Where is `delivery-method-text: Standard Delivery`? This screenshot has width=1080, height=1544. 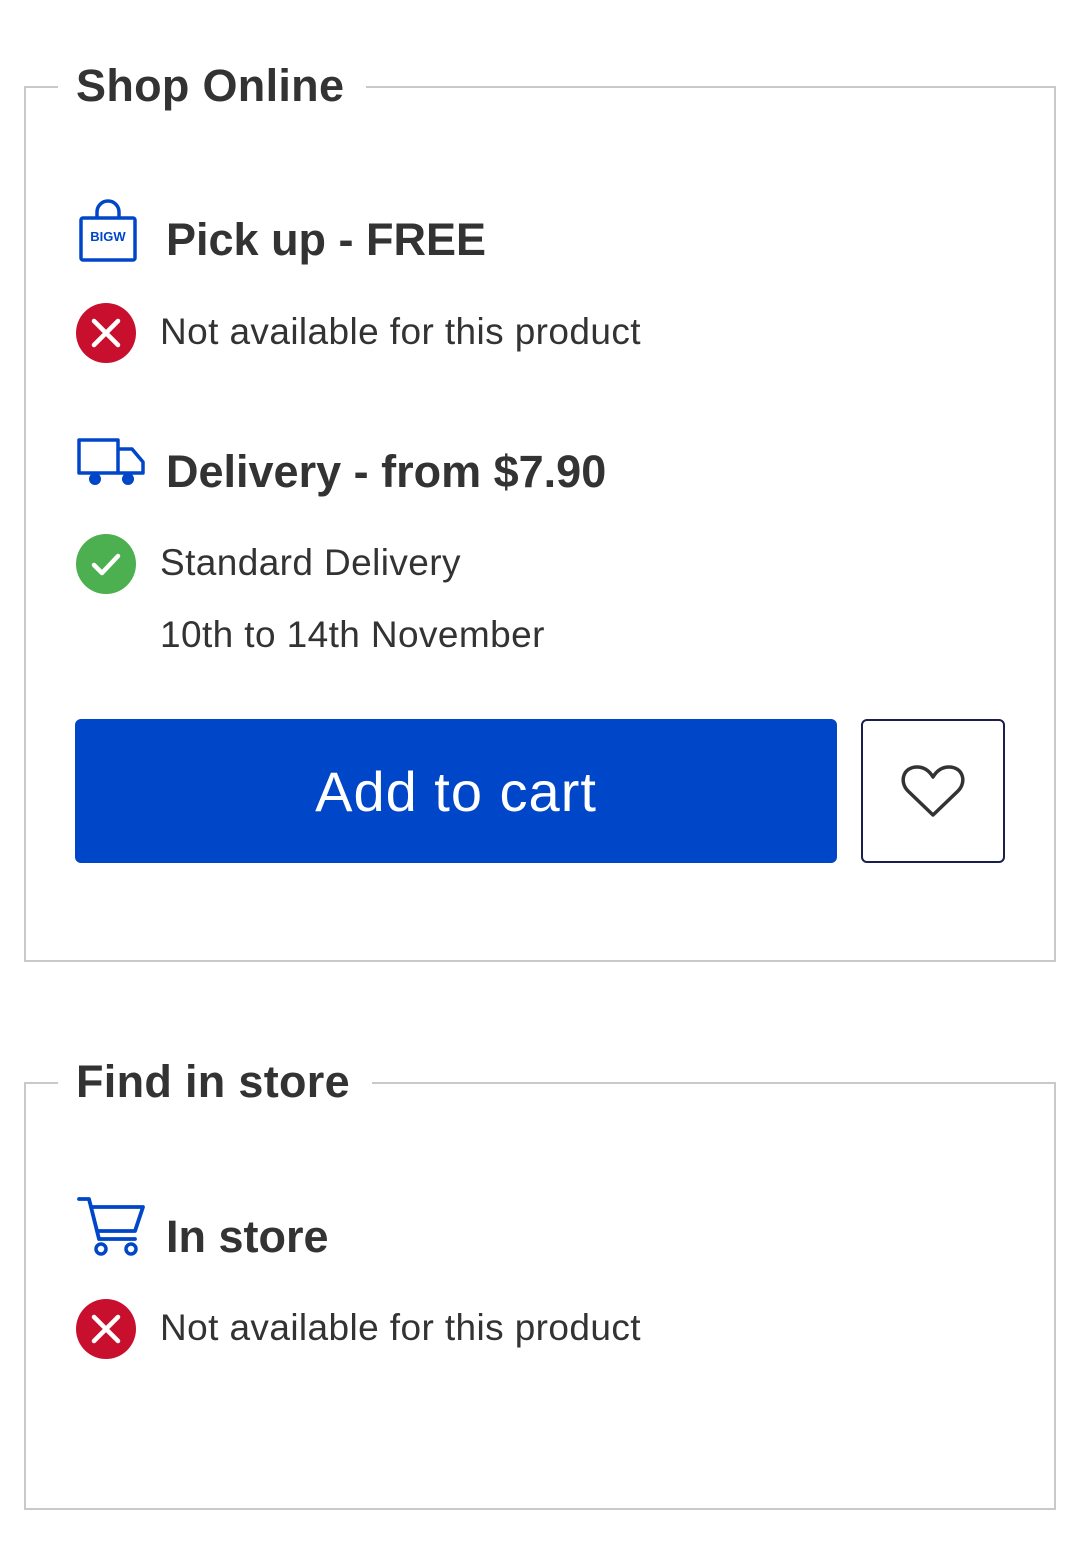 delivery-method-text: Standard Delivery is located at coordinates (310, 562).